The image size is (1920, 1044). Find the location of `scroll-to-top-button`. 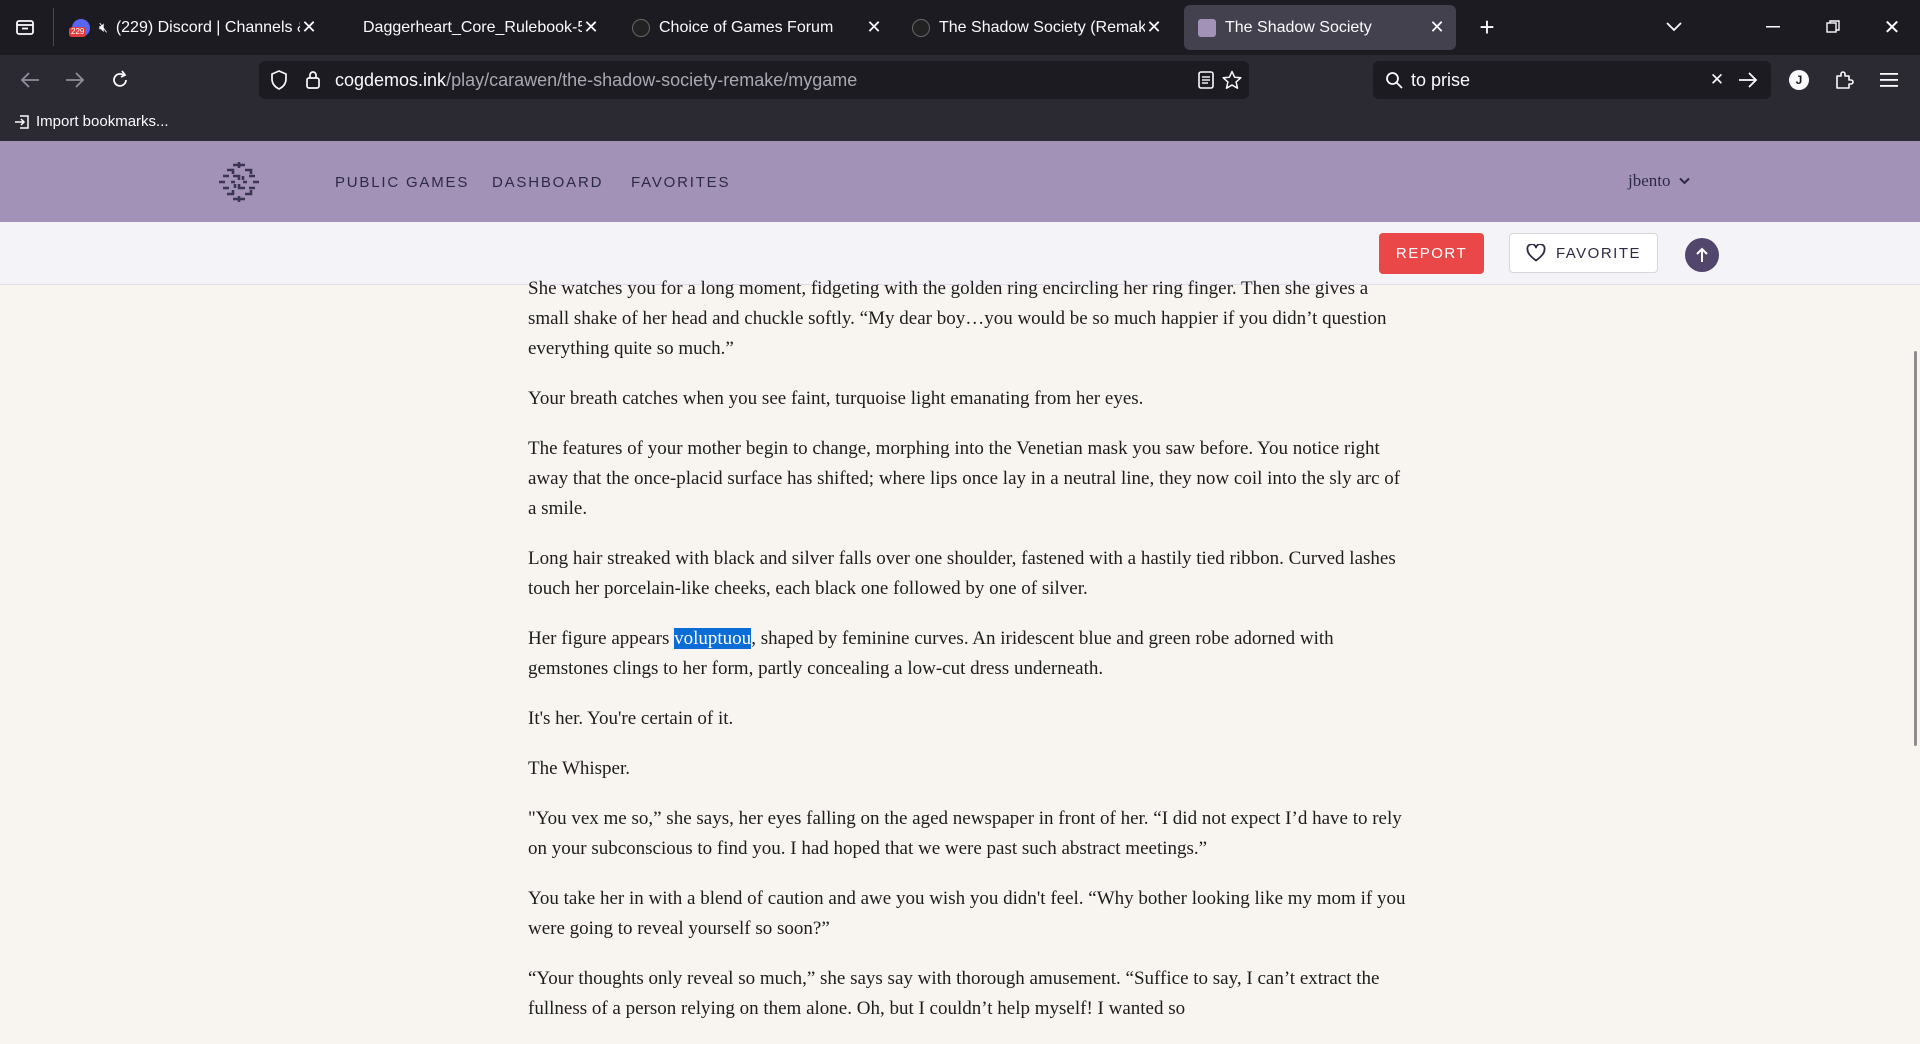

scroll-to-top-button is located at coordinates (1702, 255).